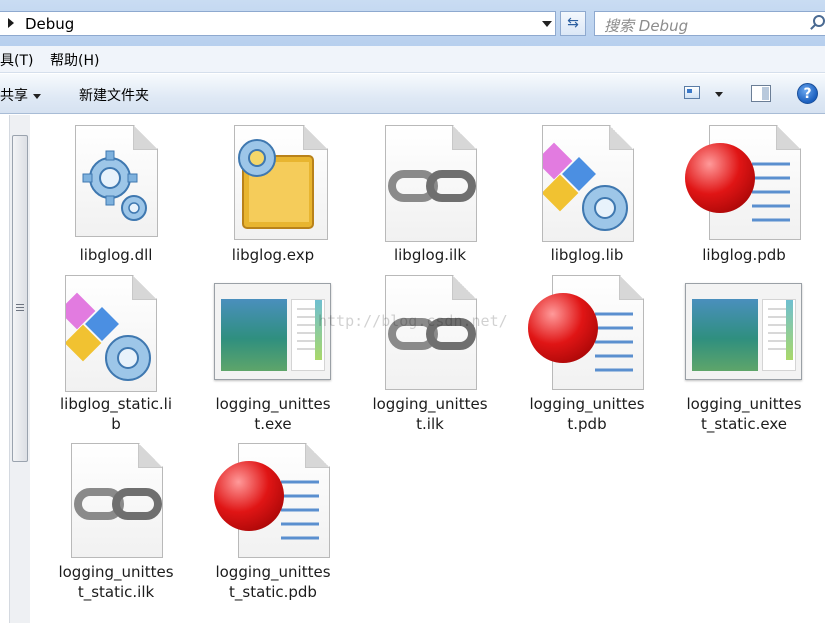 The height and width of the screenshot is (623, 825). I want to click on refresh-button: ⇆, so click(573, 23).